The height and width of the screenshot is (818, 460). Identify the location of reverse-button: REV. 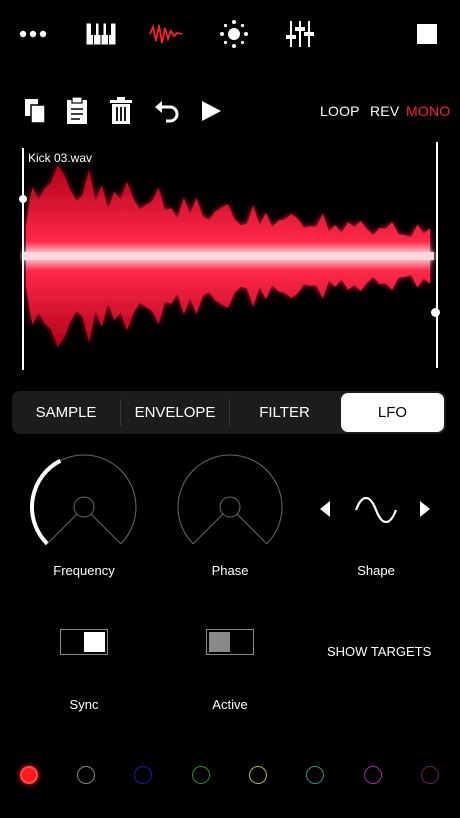
(384, 111).